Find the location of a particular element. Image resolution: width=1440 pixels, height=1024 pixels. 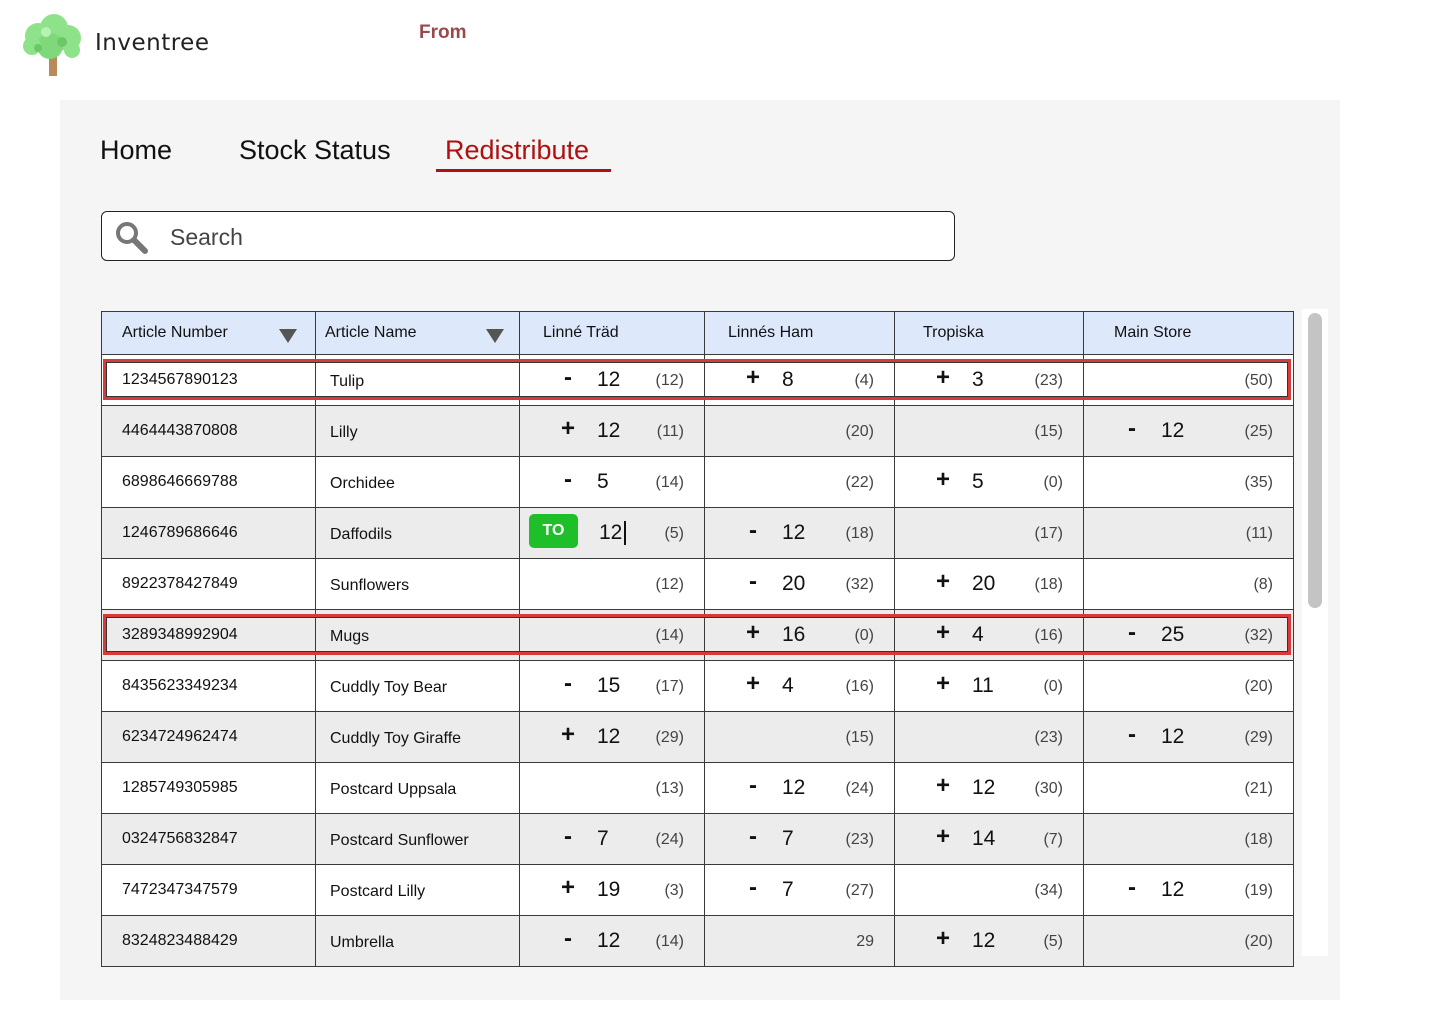

store-quantity-cell: (34) is located at coordinates (989, 890).